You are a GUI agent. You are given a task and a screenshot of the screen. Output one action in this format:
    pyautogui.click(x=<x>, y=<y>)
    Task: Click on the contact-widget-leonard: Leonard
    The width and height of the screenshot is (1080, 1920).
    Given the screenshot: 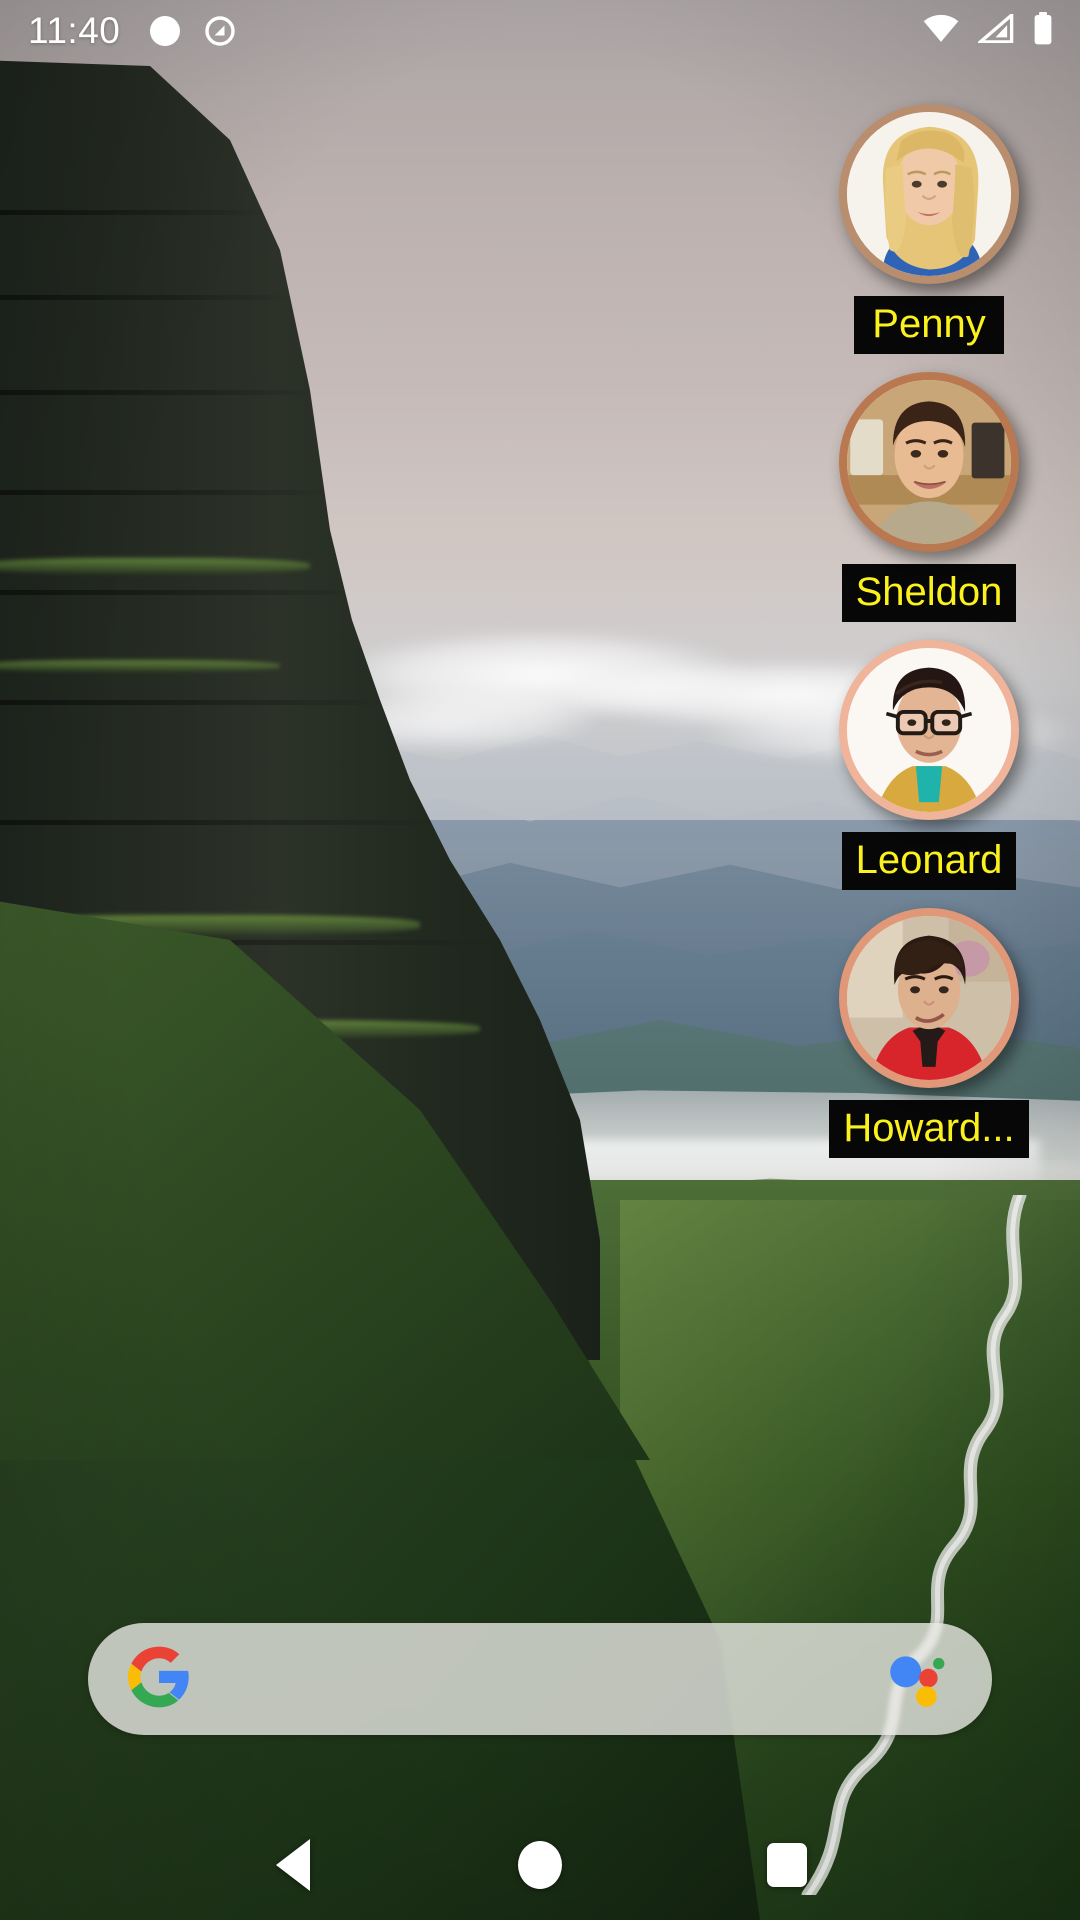 What is the action you would take?
    pyautogui.click(x=929, y=765)
    